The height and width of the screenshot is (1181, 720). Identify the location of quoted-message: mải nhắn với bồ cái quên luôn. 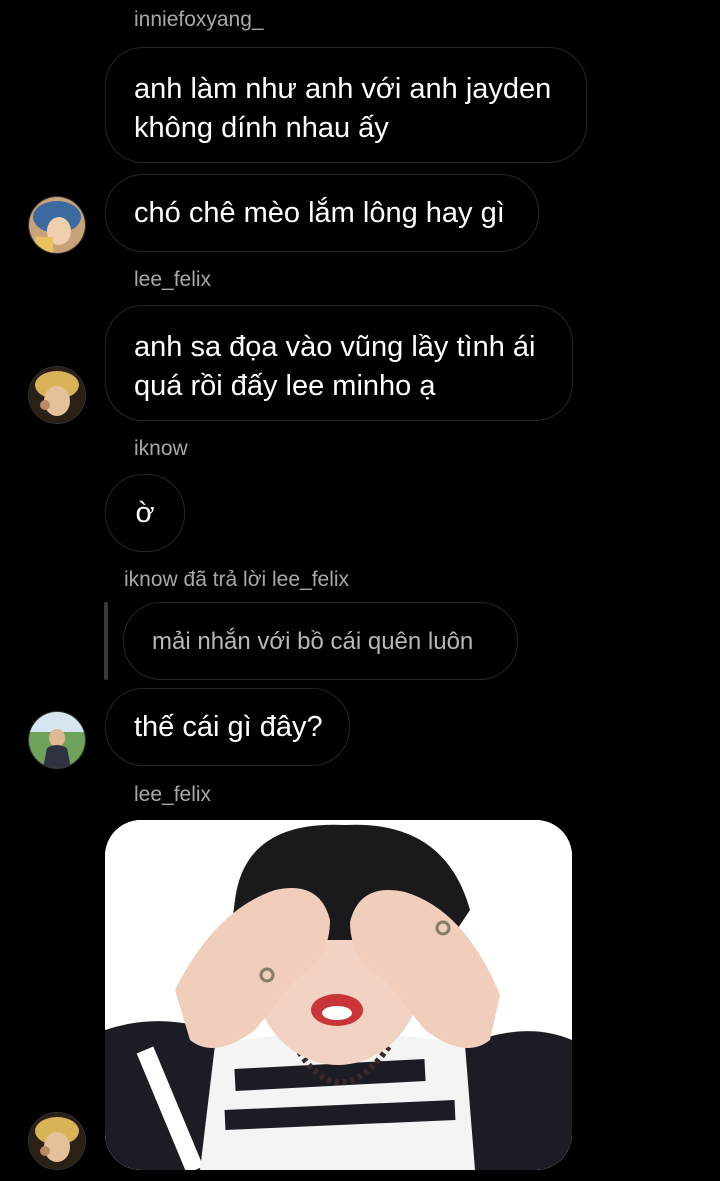
(320, 641).